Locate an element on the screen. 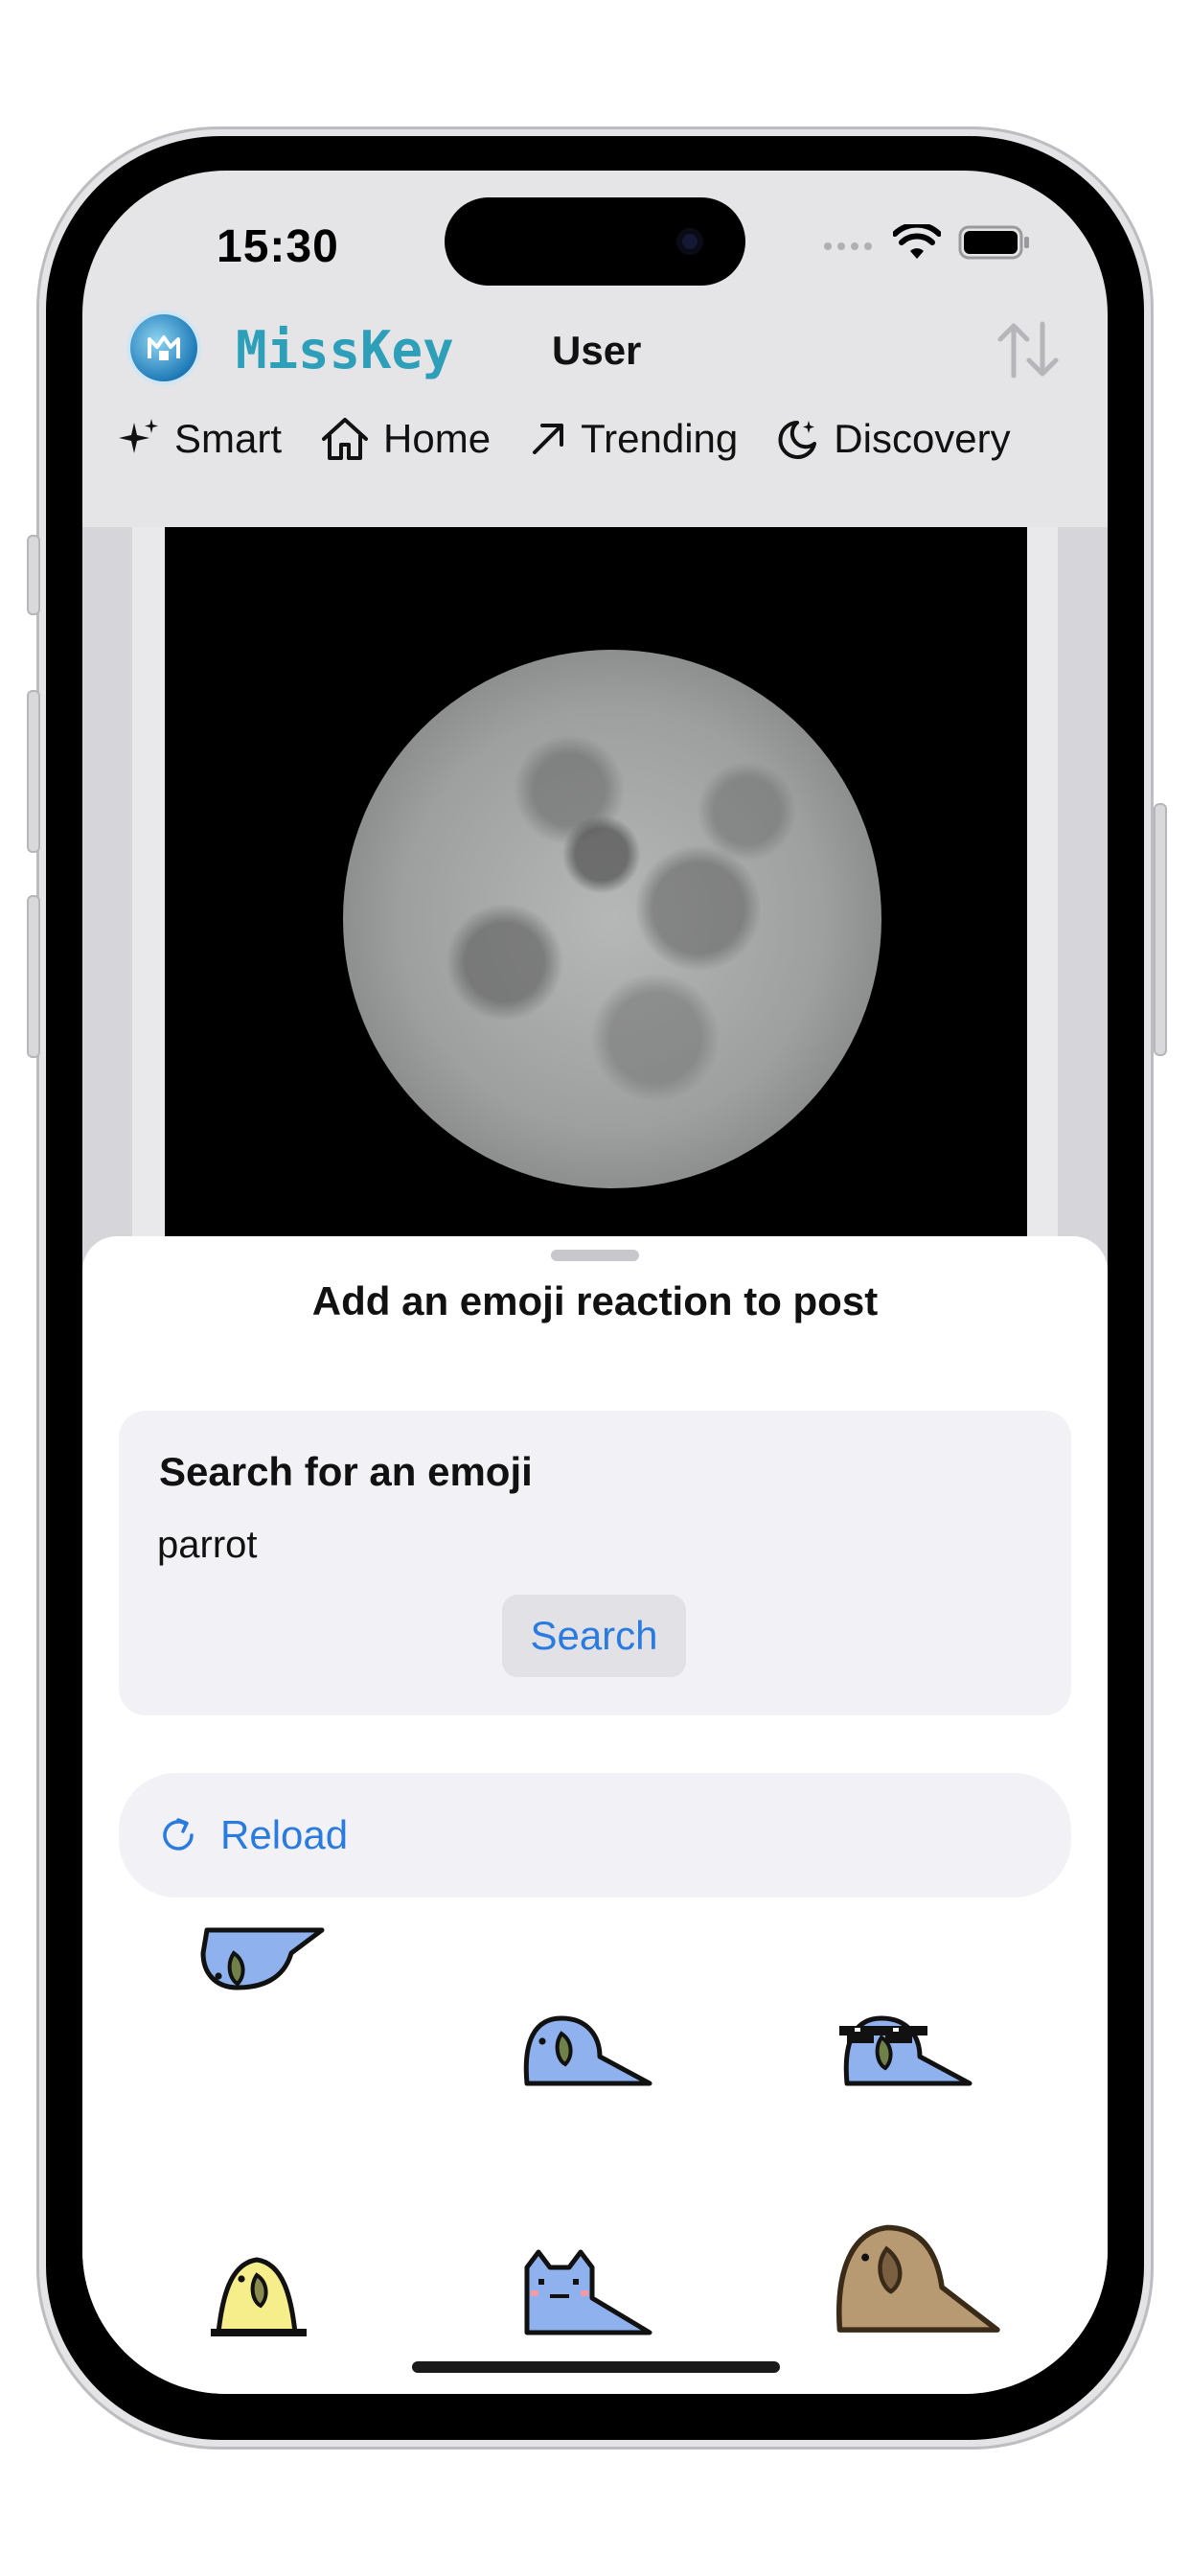 Image resolution: width=1190 pixels, height=2576 pixels. camera-icon is located at coordinates (689, 241).